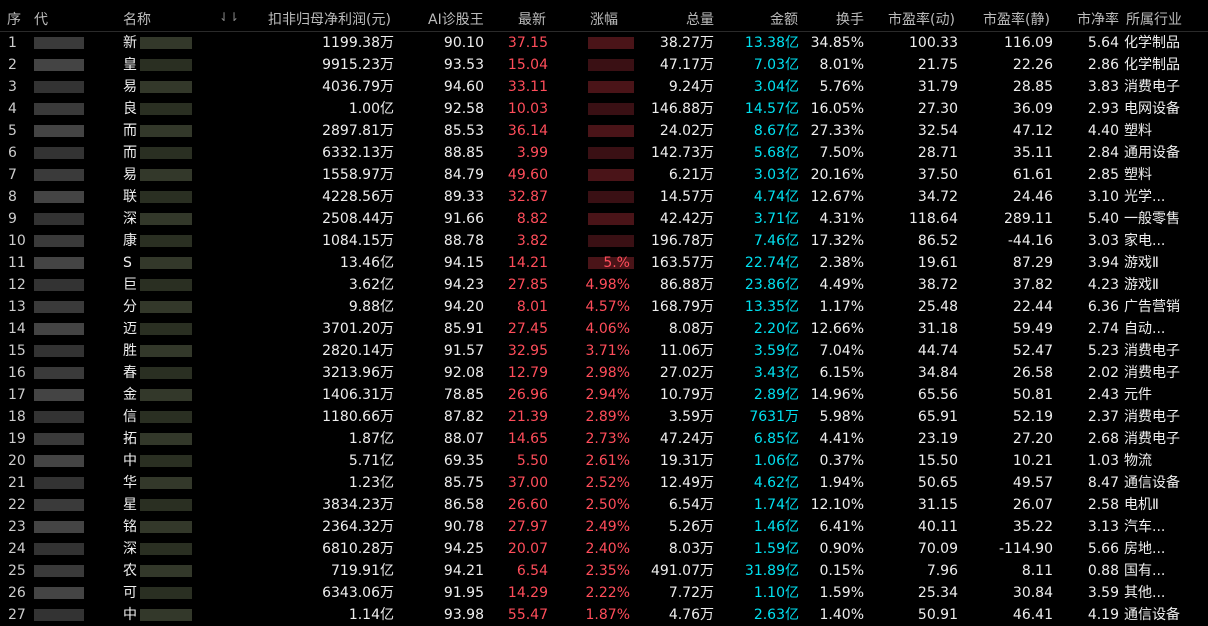  Describe the element at coordinates (137, 19) in the screenshot. I see `header-name: 名称` at that location.